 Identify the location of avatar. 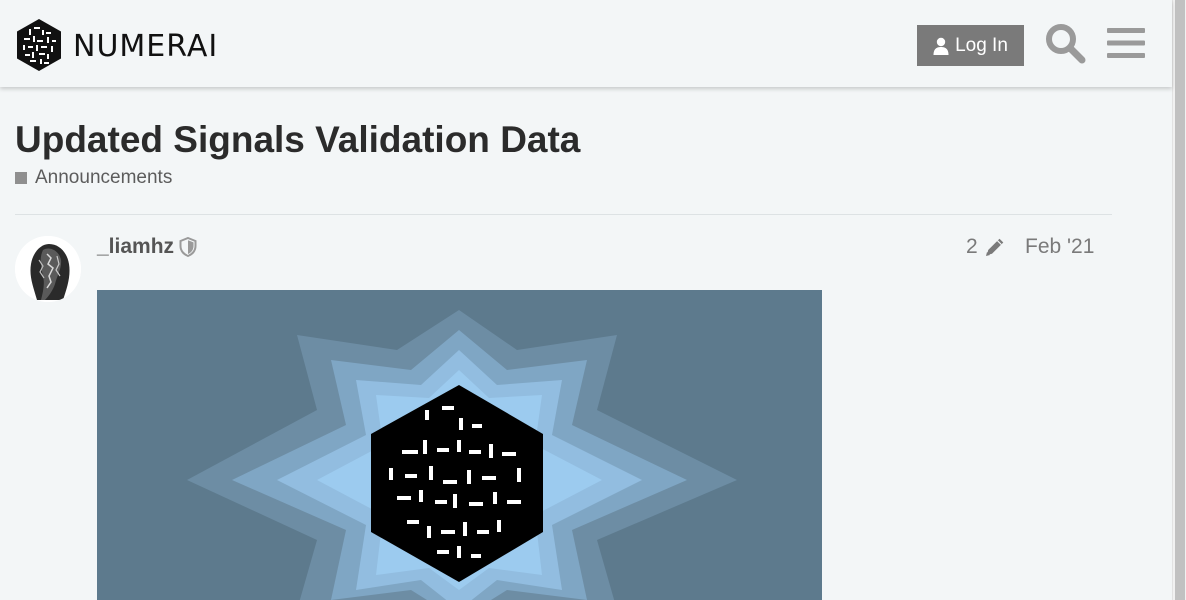
(48, 269).